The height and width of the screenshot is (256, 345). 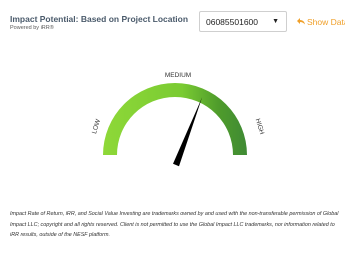 I want to click on gauge-label-low: LOW, so click(x=96, y=126).